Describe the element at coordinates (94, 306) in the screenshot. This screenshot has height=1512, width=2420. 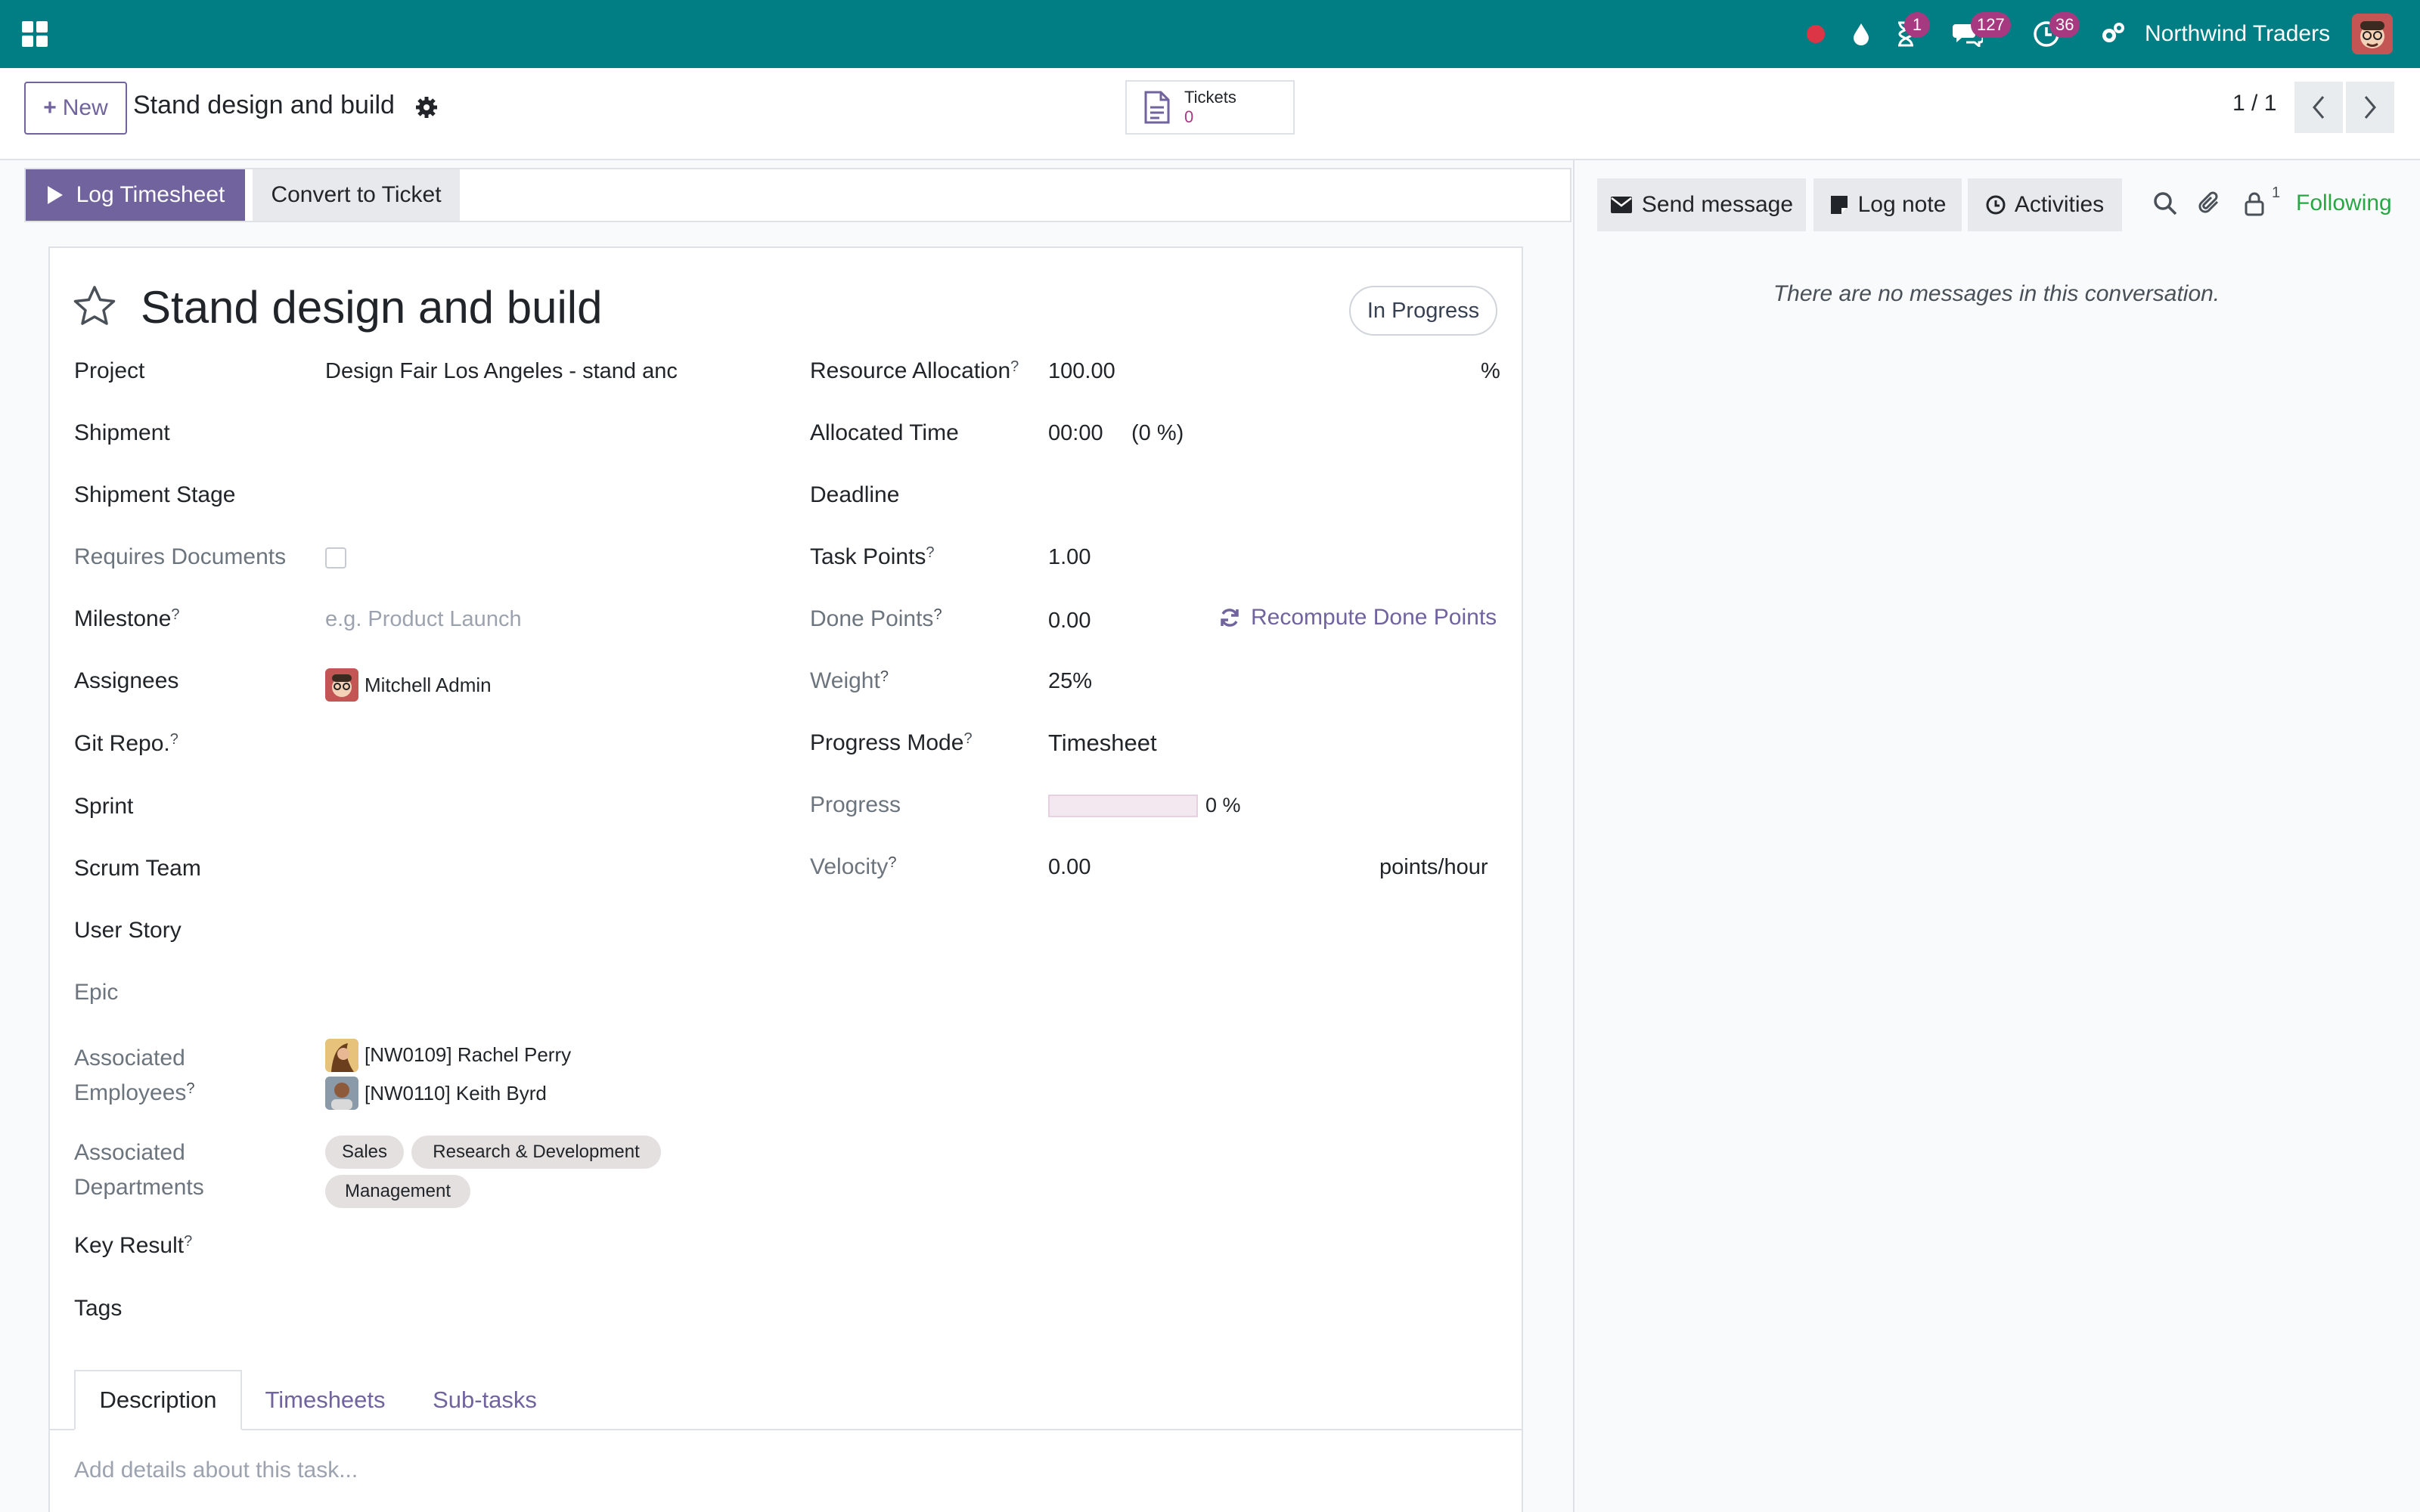
I see `star-icon` at that location.